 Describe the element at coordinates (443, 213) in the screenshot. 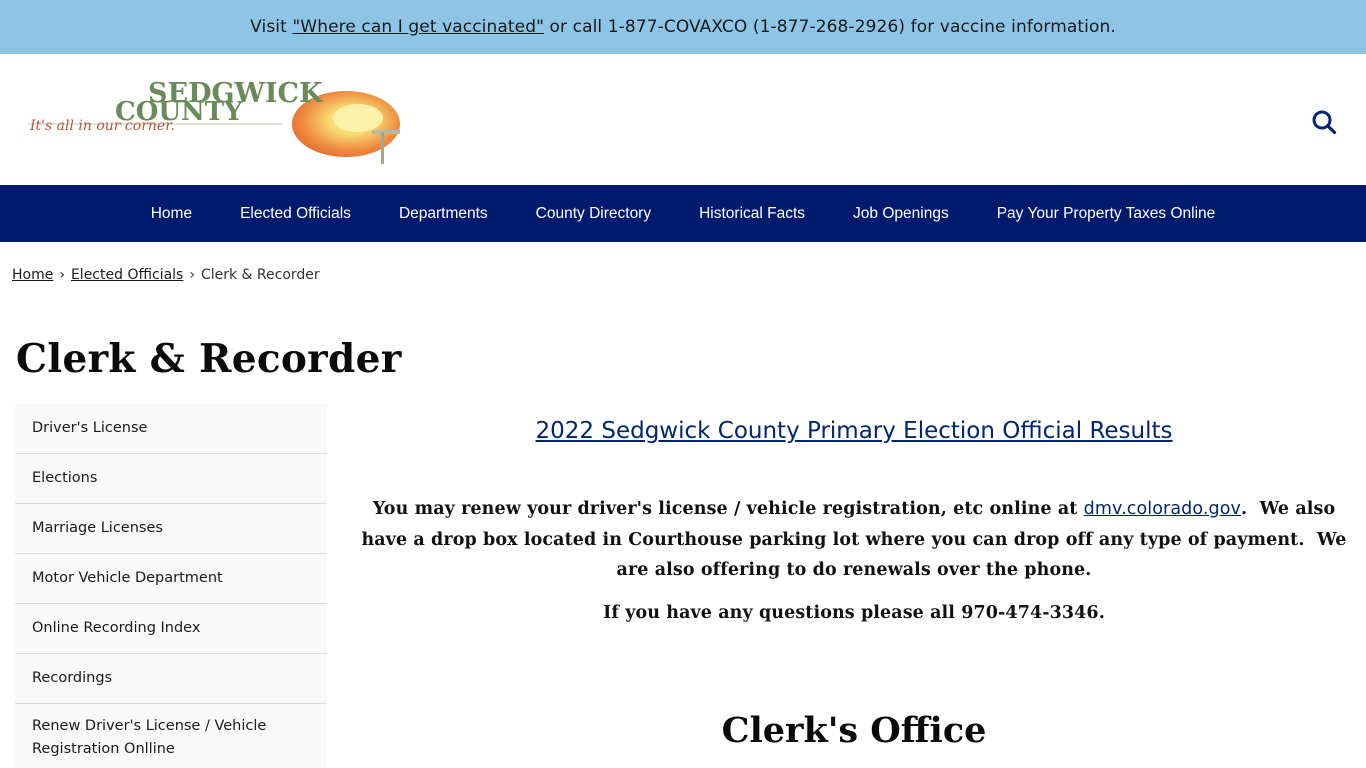

I see `nav-departments: Departments` at that location.